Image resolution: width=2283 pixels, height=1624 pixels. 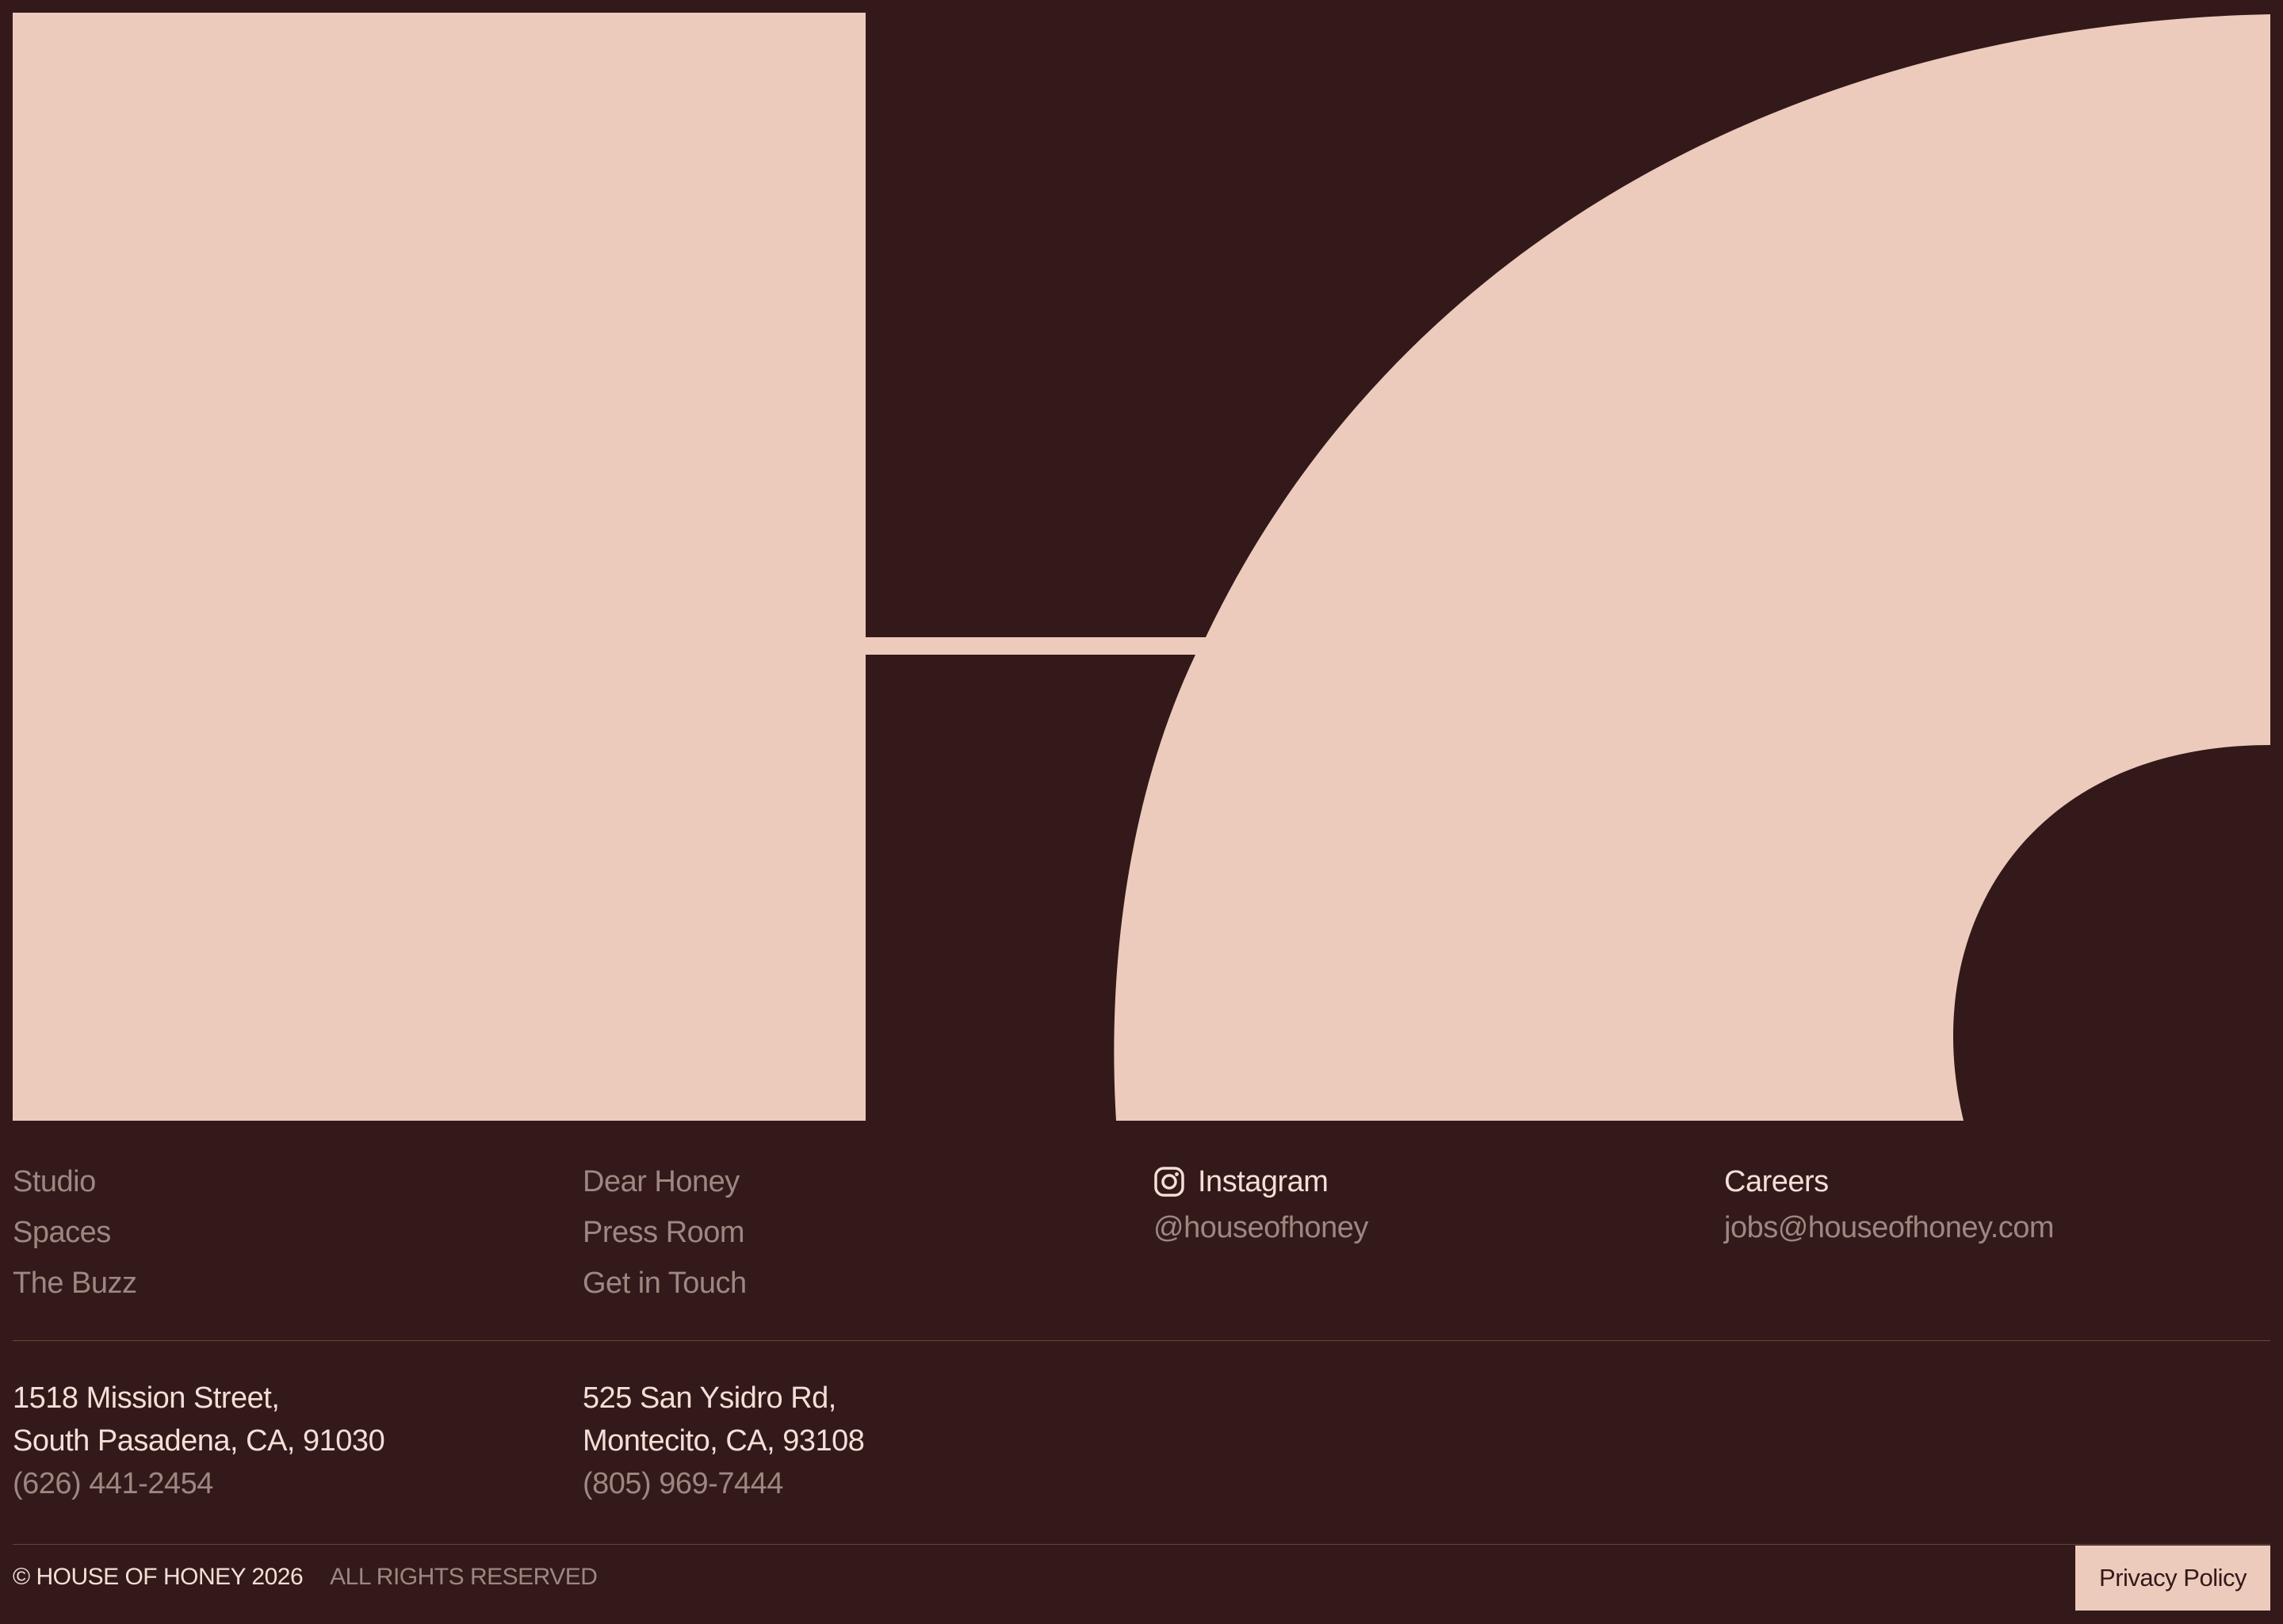 What do you see at coordinates (665, 1181) in the screenshot?
I see `nav-link-dear-honey: Dear Honey` at bounding box center [665, 1181].